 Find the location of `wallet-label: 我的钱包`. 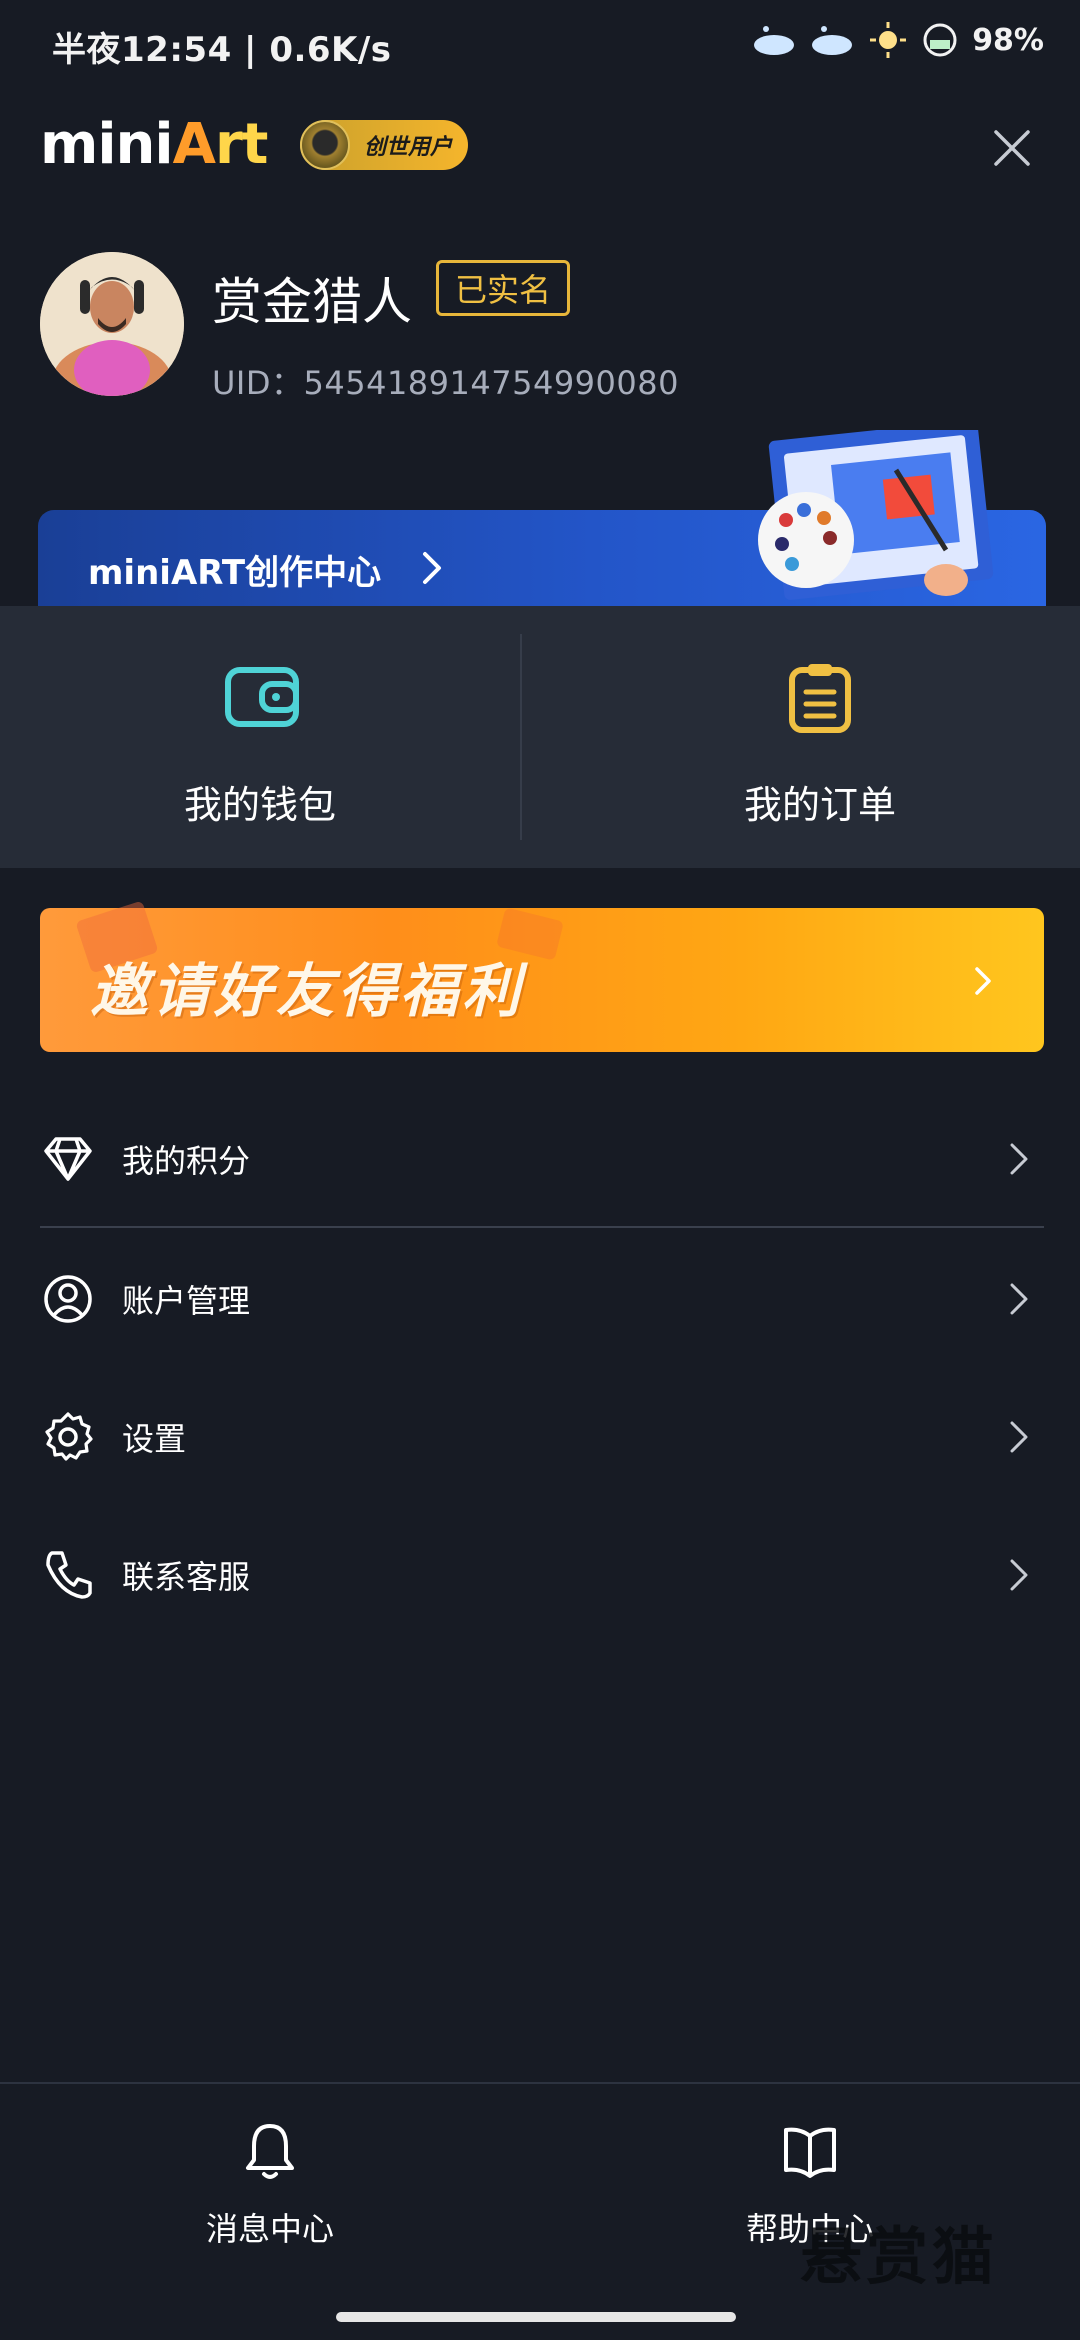

wallet-label: 我的钱包 is located at coordinates (259, 805).